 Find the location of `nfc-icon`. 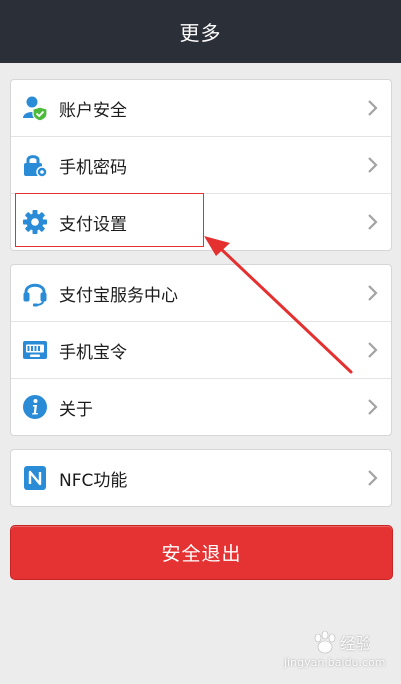

nfc-icon is located at coordinates (35, 478).